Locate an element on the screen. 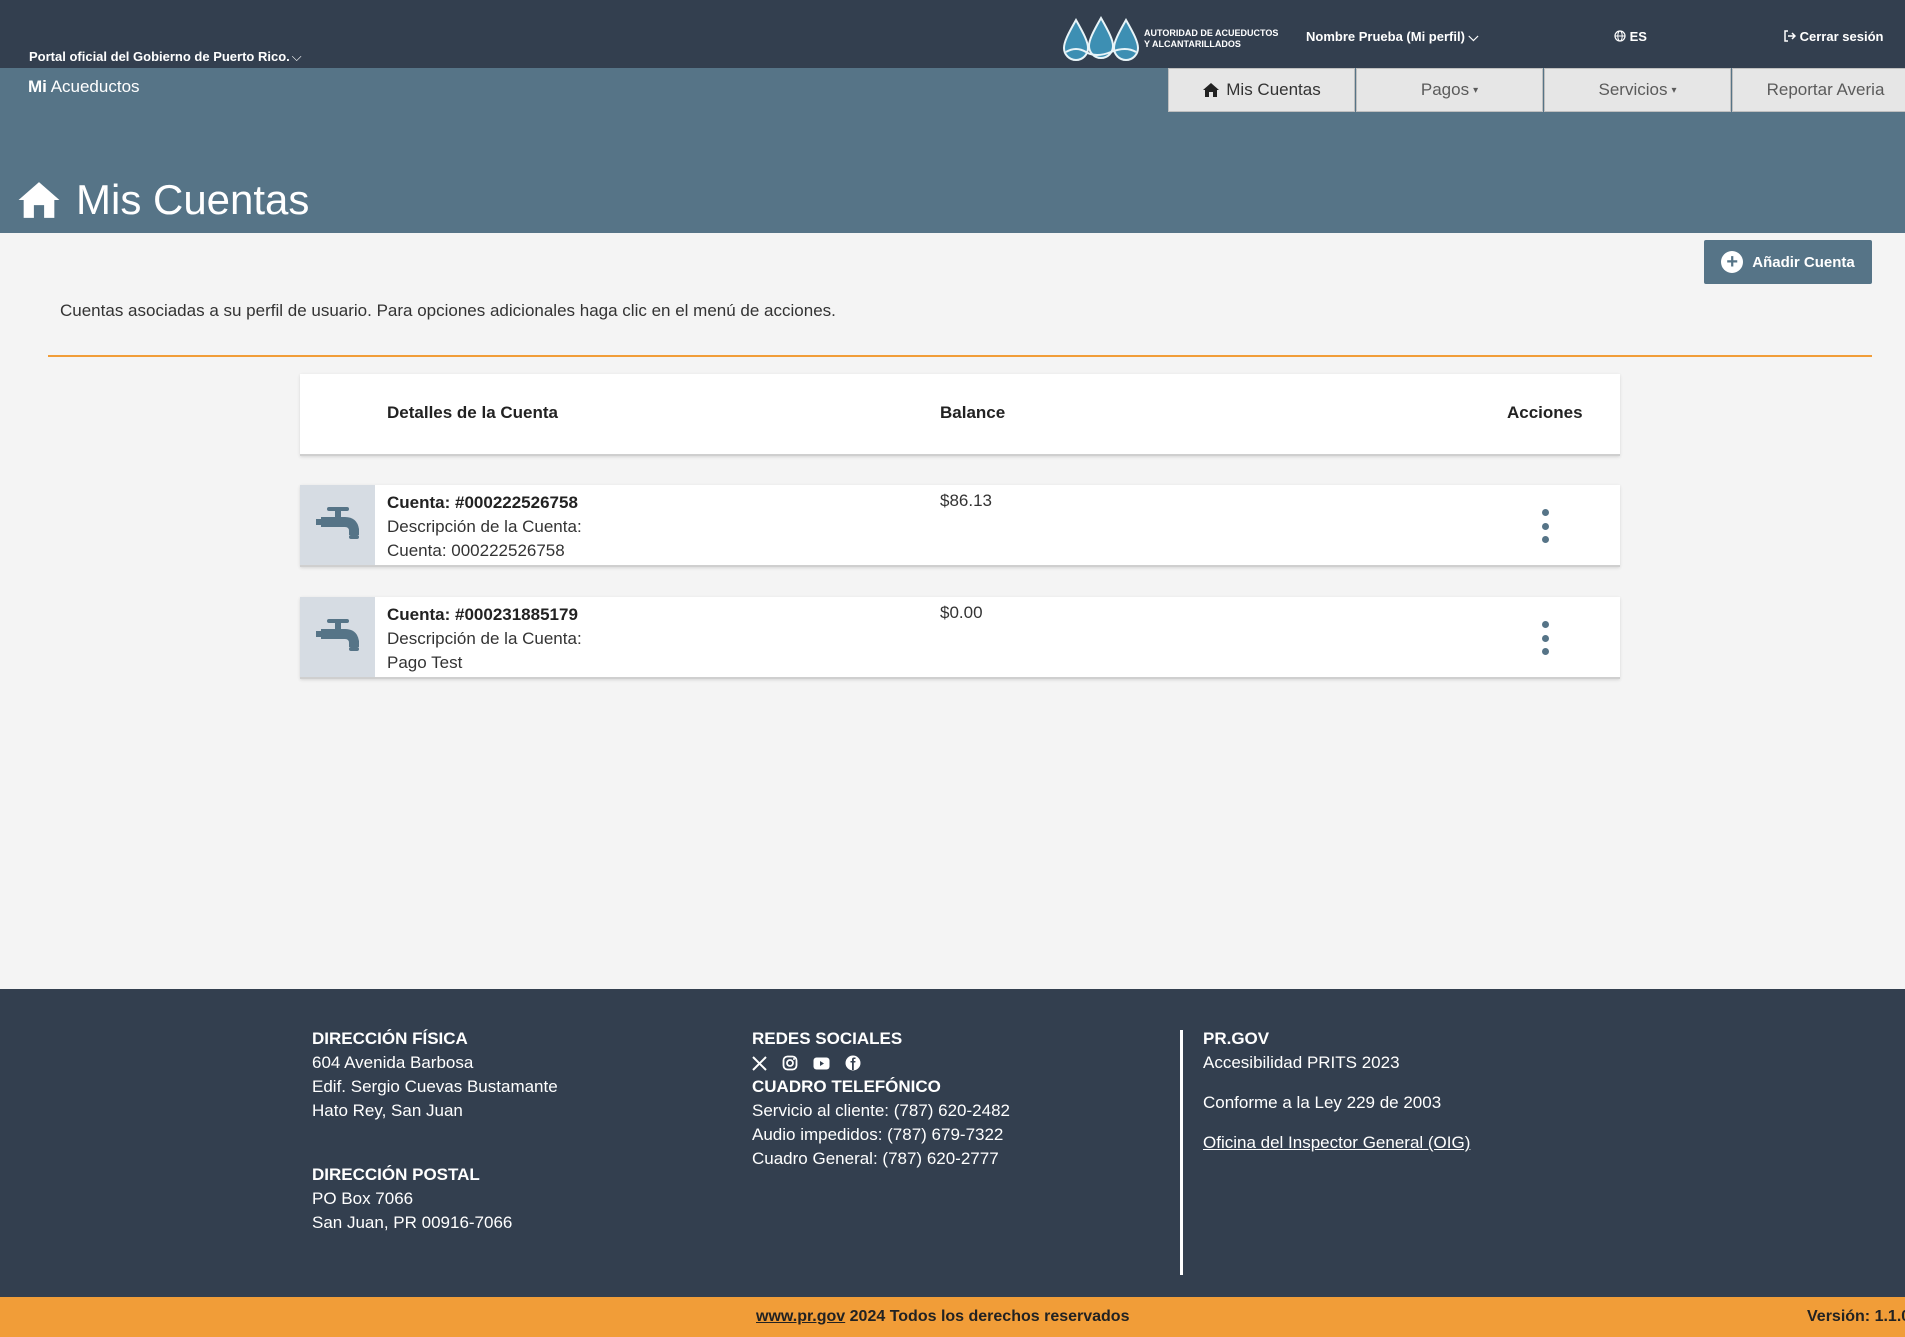  account-balance: $86.13 is located at coordinates (966, 500).